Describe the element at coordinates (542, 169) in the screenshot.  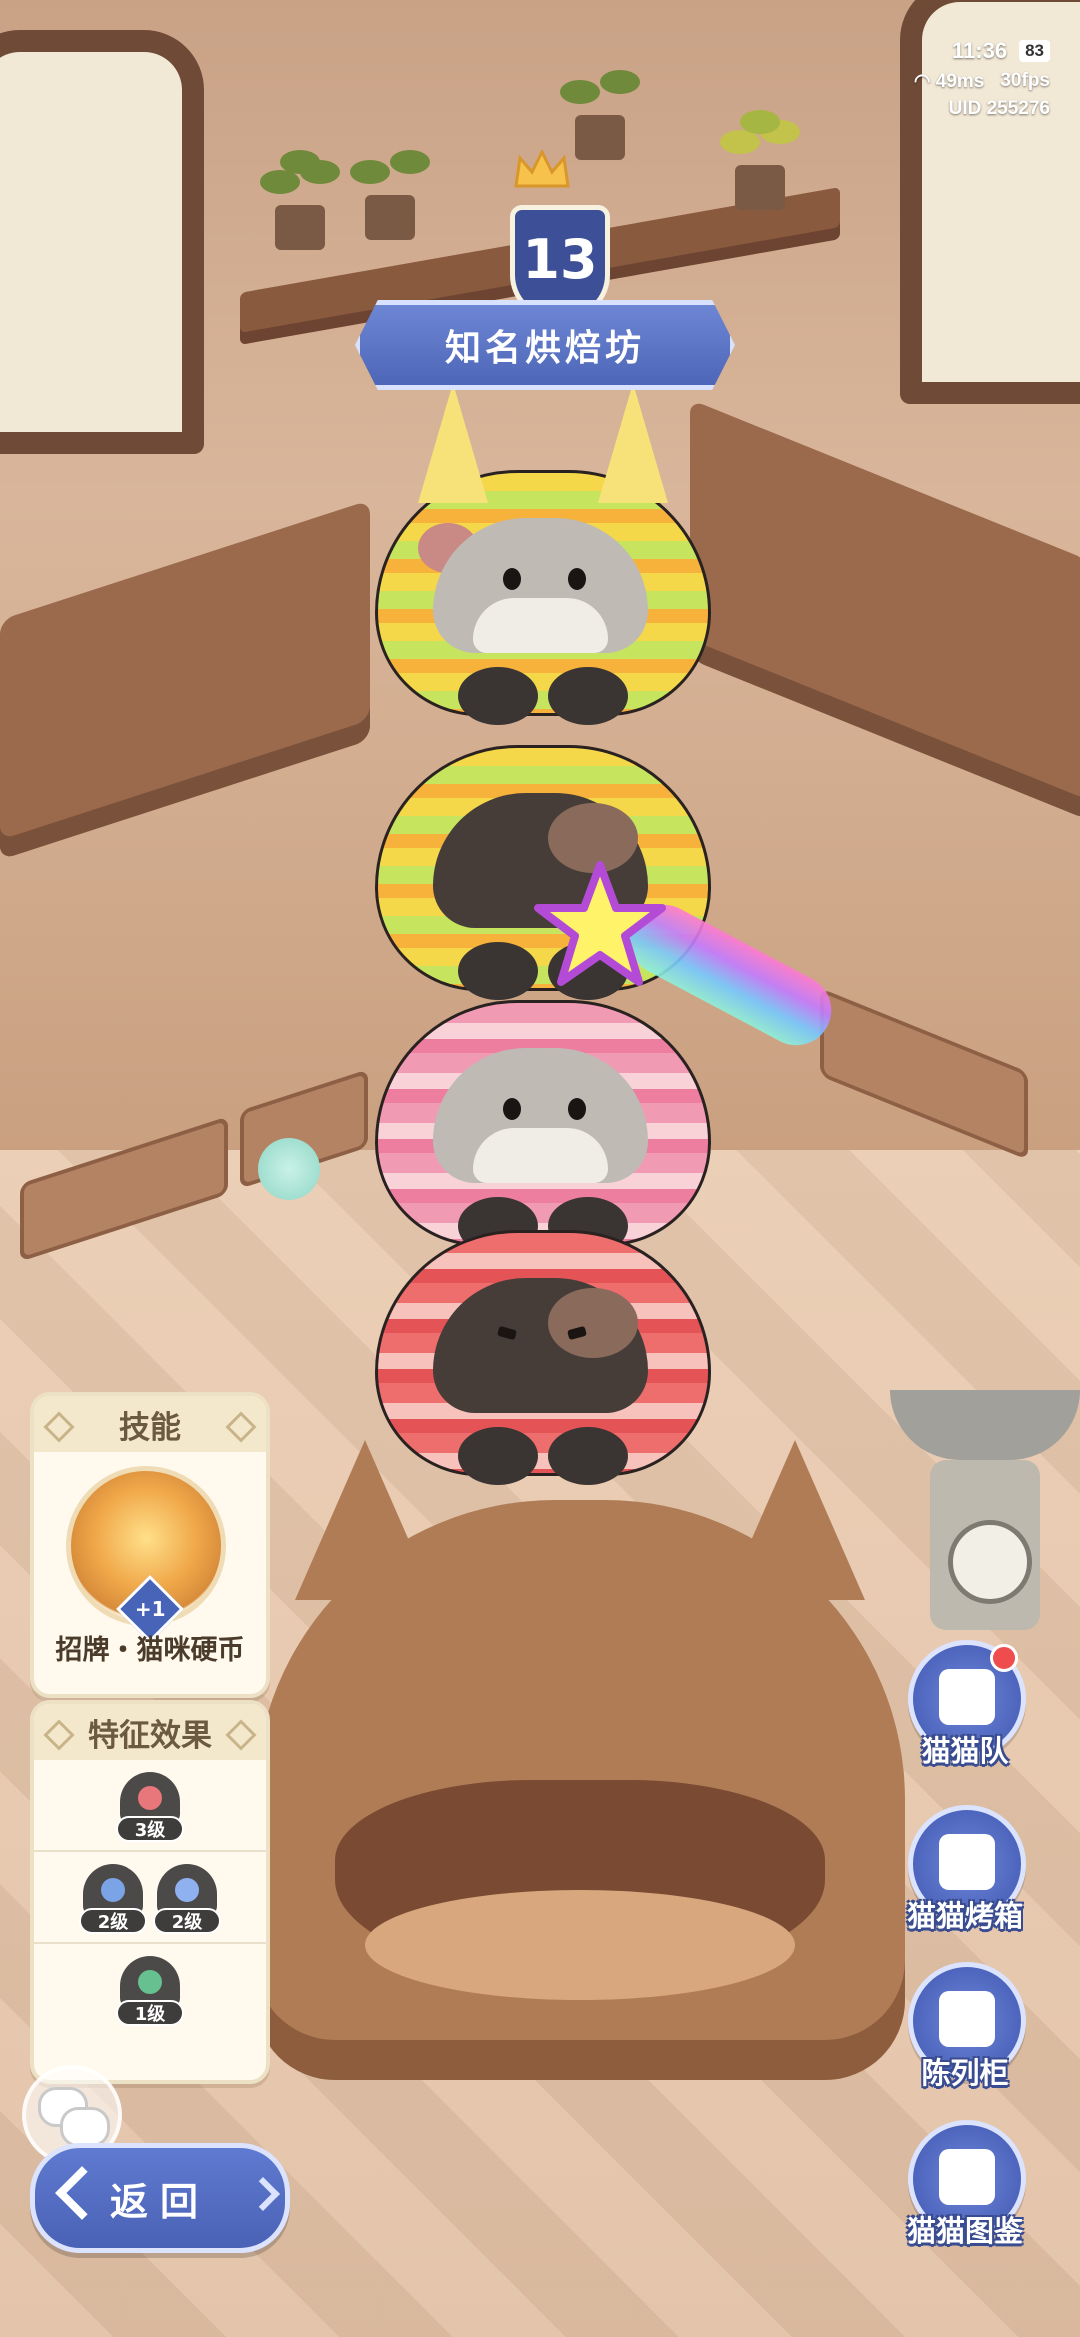
I see `crown-icon` at that location.